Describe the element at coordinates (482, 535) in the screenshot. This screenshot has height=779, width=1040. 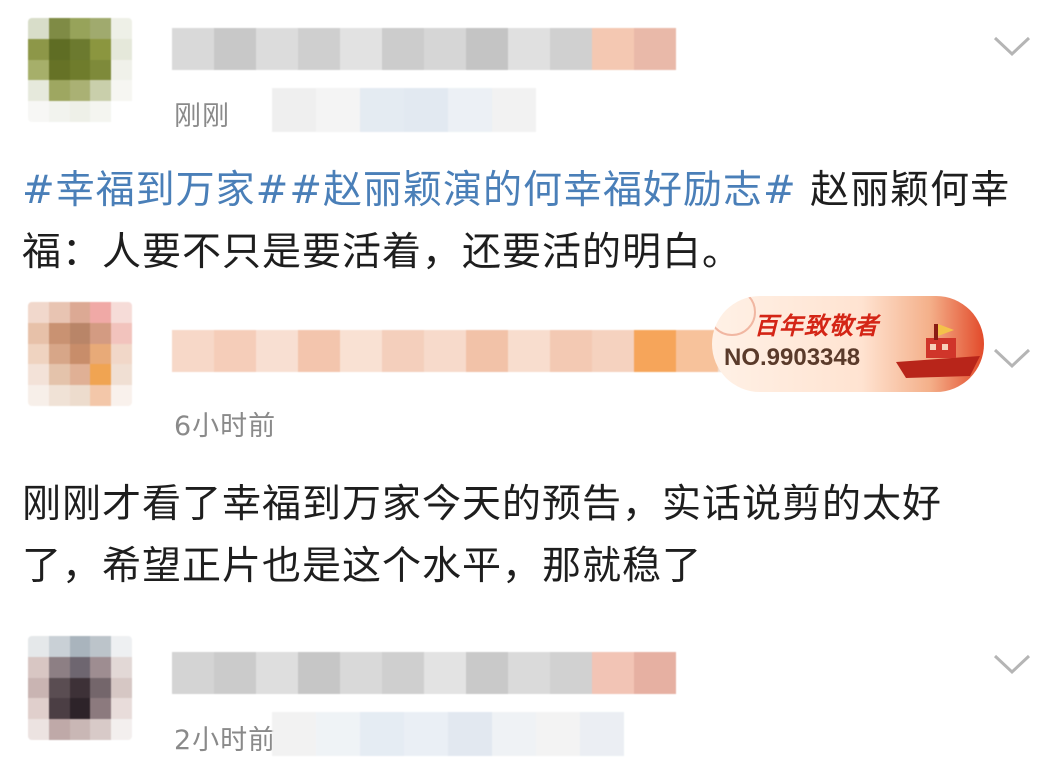
I see `comment-text: 刚刚才看了幸福到万家今天的预告，实话说剪的太好了，希望正片也是这个水平，那就稳了` at that location.